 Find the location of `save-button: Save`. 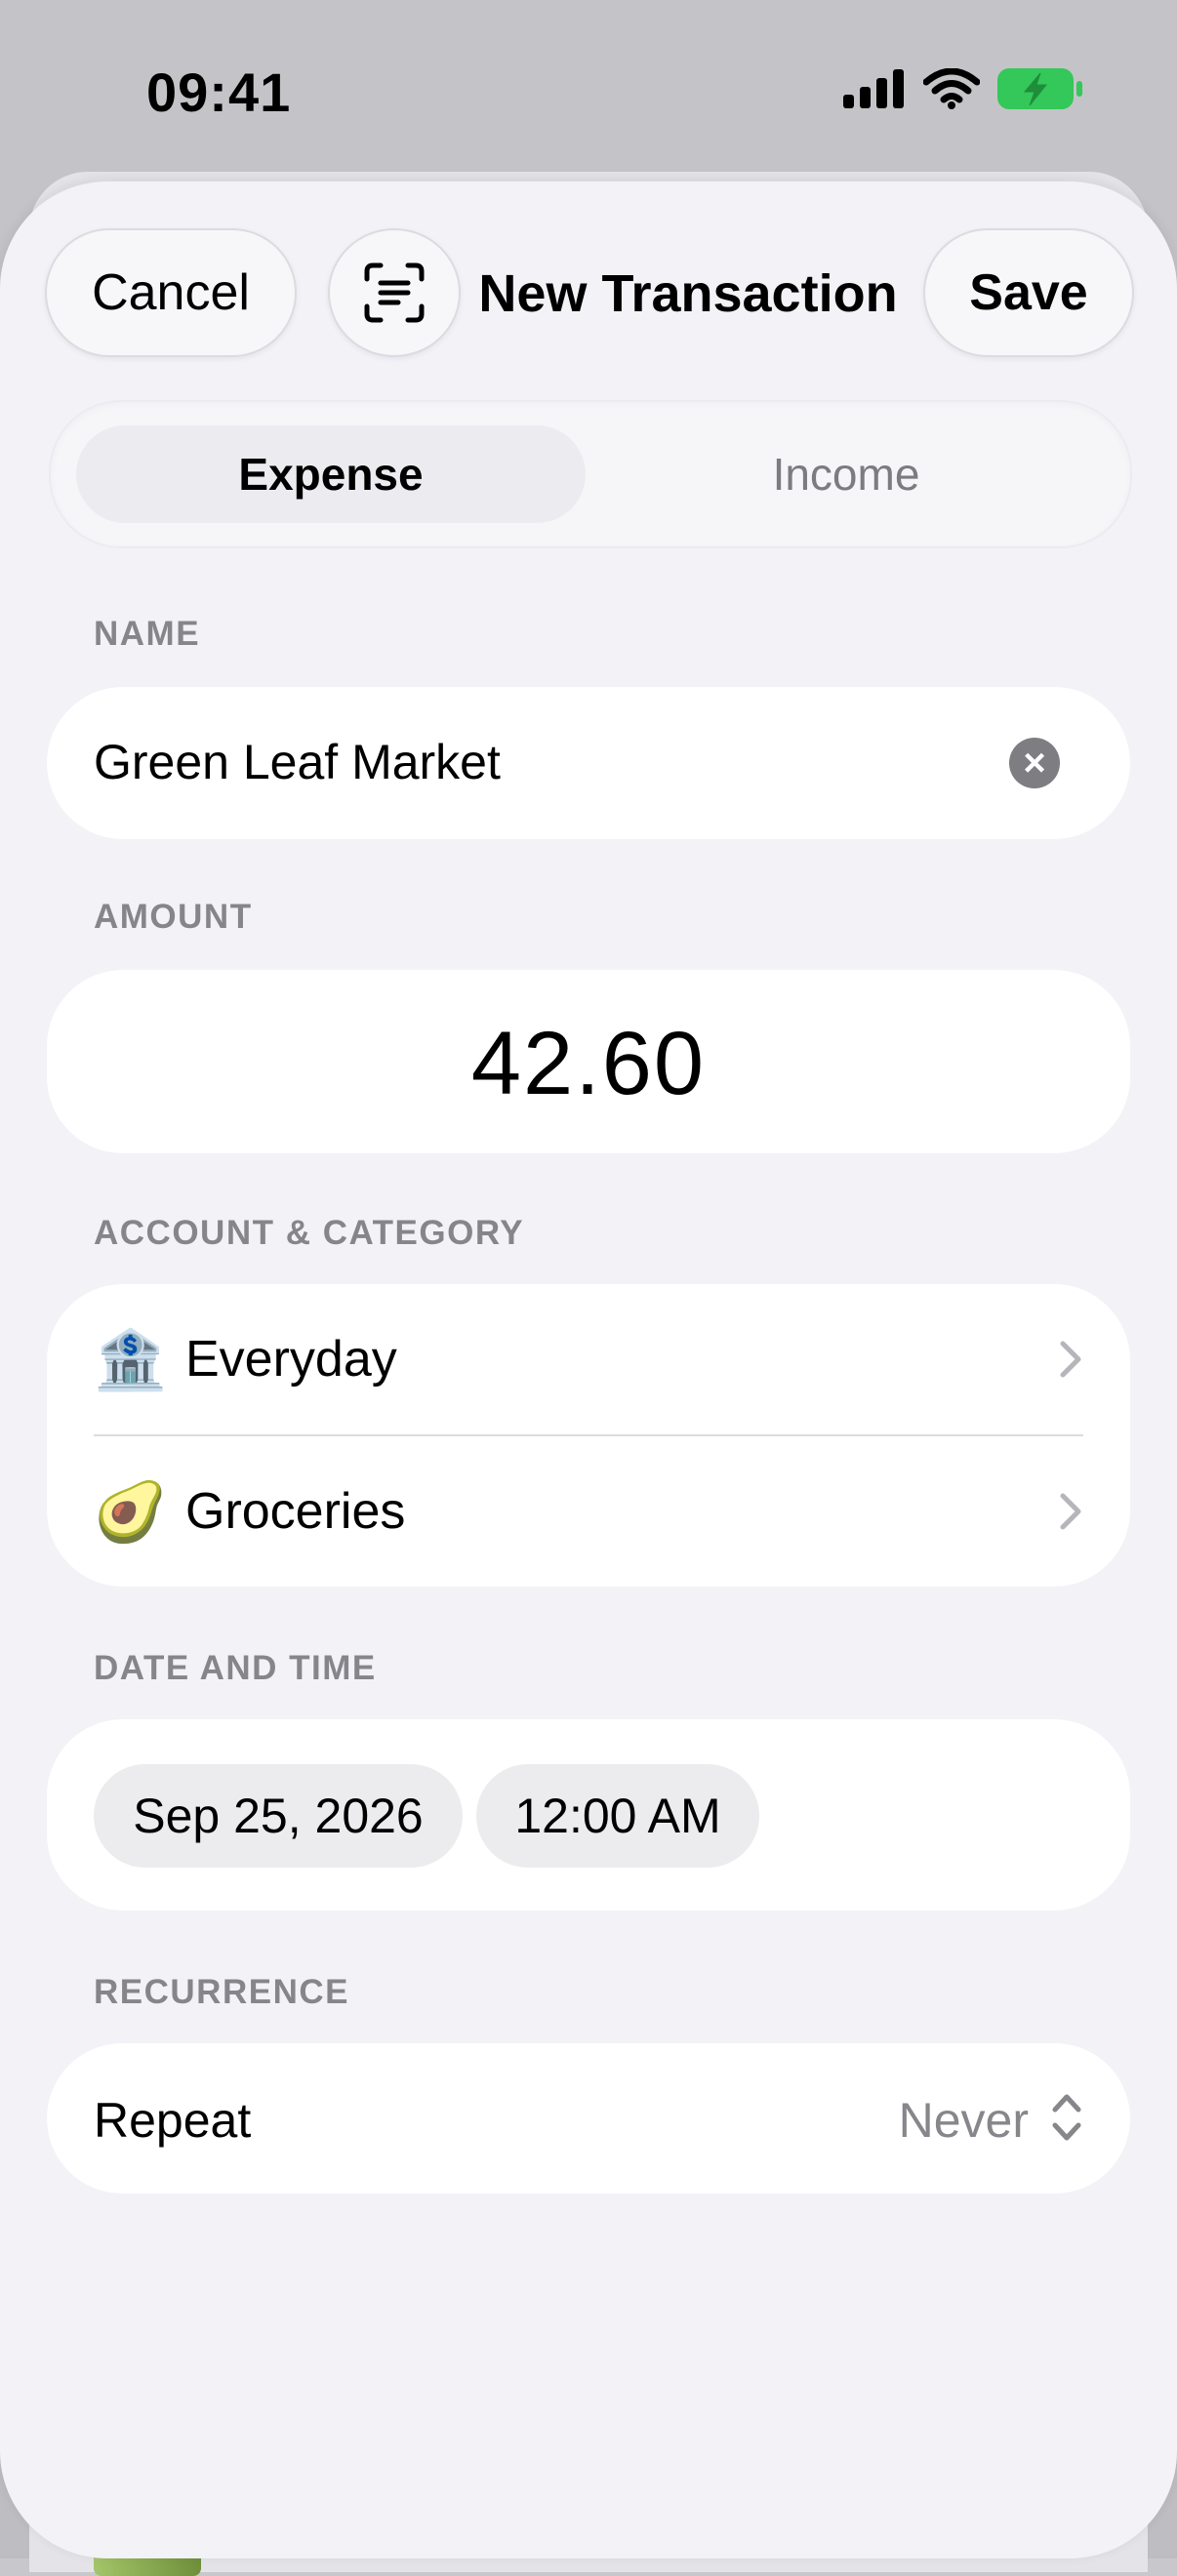

save-button: Save is located at coordinates (1028, 292).